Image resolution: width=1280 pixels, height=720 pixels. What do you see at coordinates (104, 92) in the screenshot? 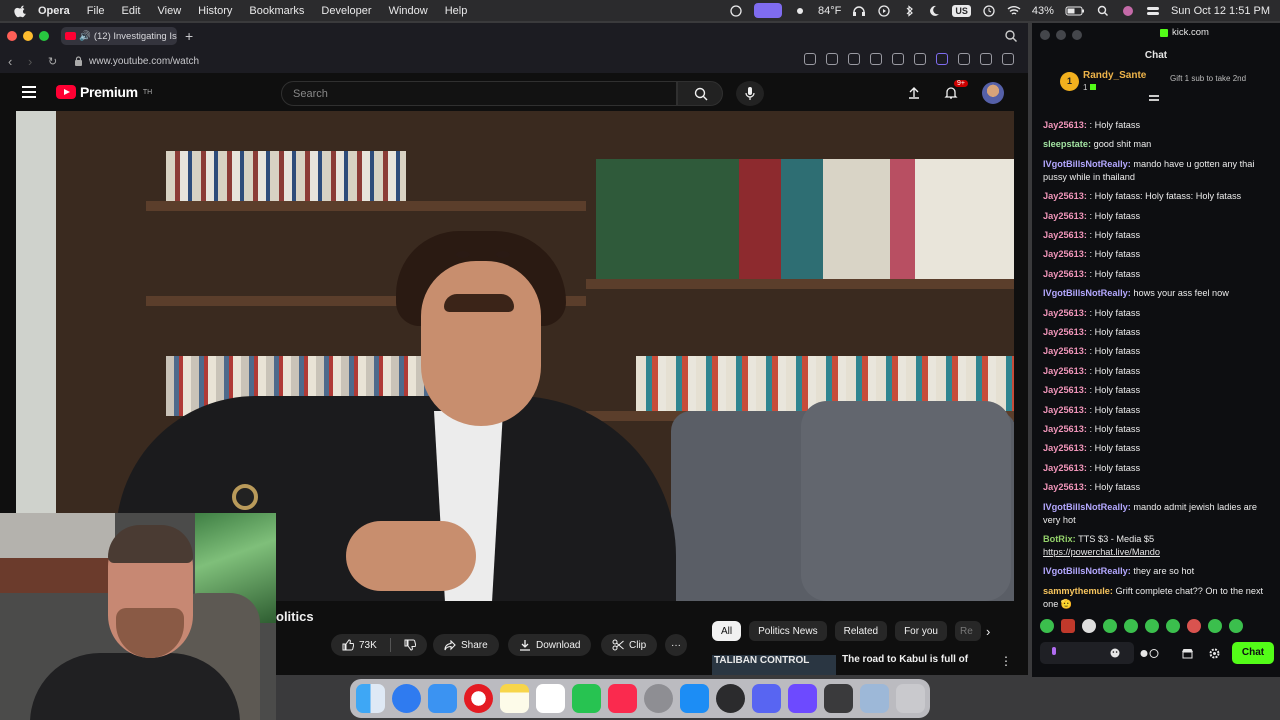
I see `youtube-premium-logo: Premium TH` at bounding box center [104, 92].